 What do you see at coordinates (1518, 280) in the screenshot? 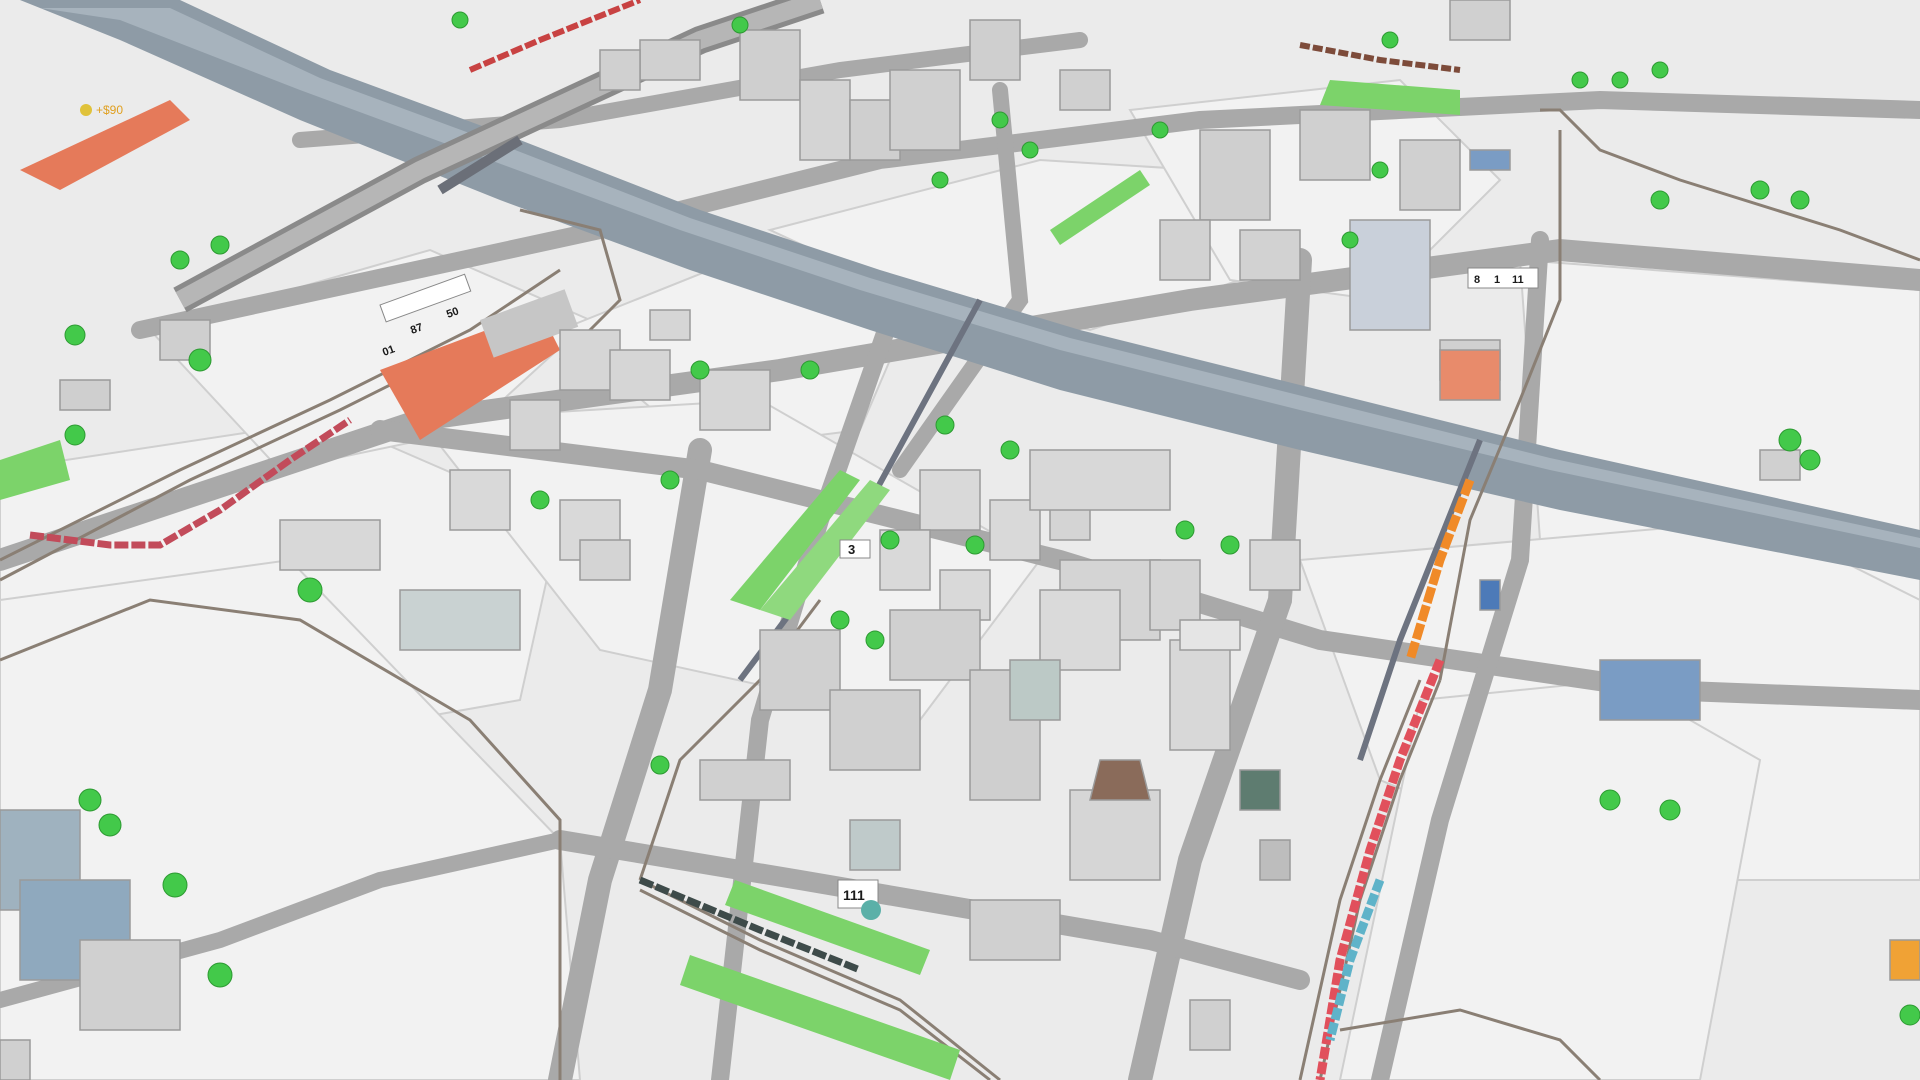
I see `station-label-east-c: 11` at bounding box center [1518, 280].